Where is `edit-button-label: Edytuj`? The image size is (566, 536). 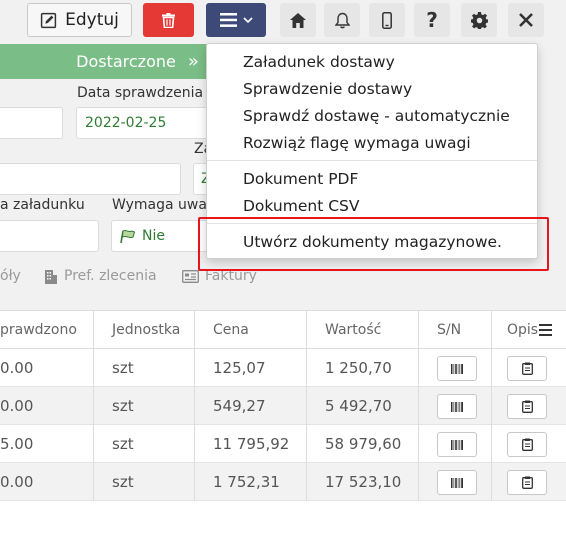
edit-button-label: Edytuj is located at coordinates (92, 20).